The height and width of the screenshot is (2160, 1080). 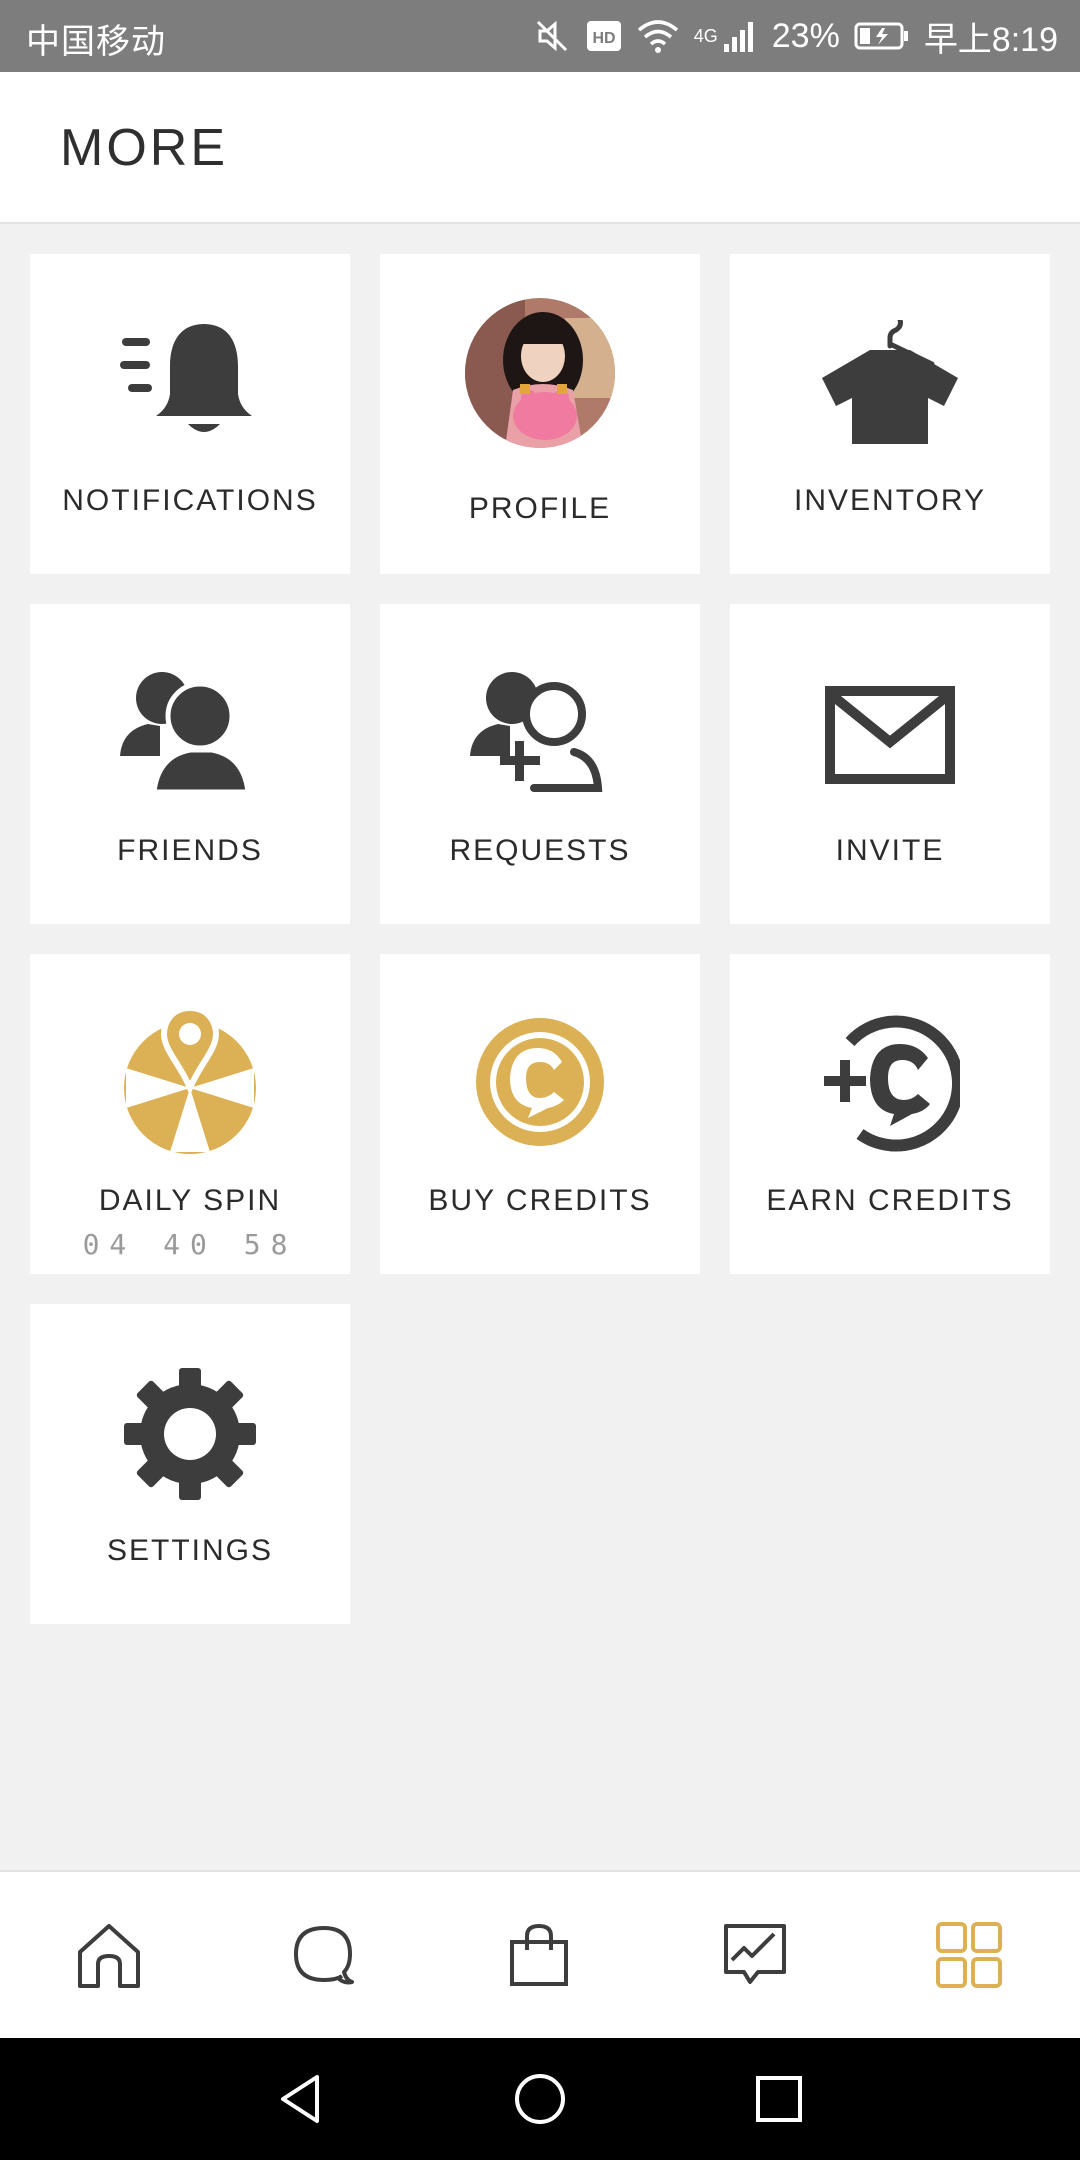 I want to click on bottom-nav, so click(x=540, y=1955).